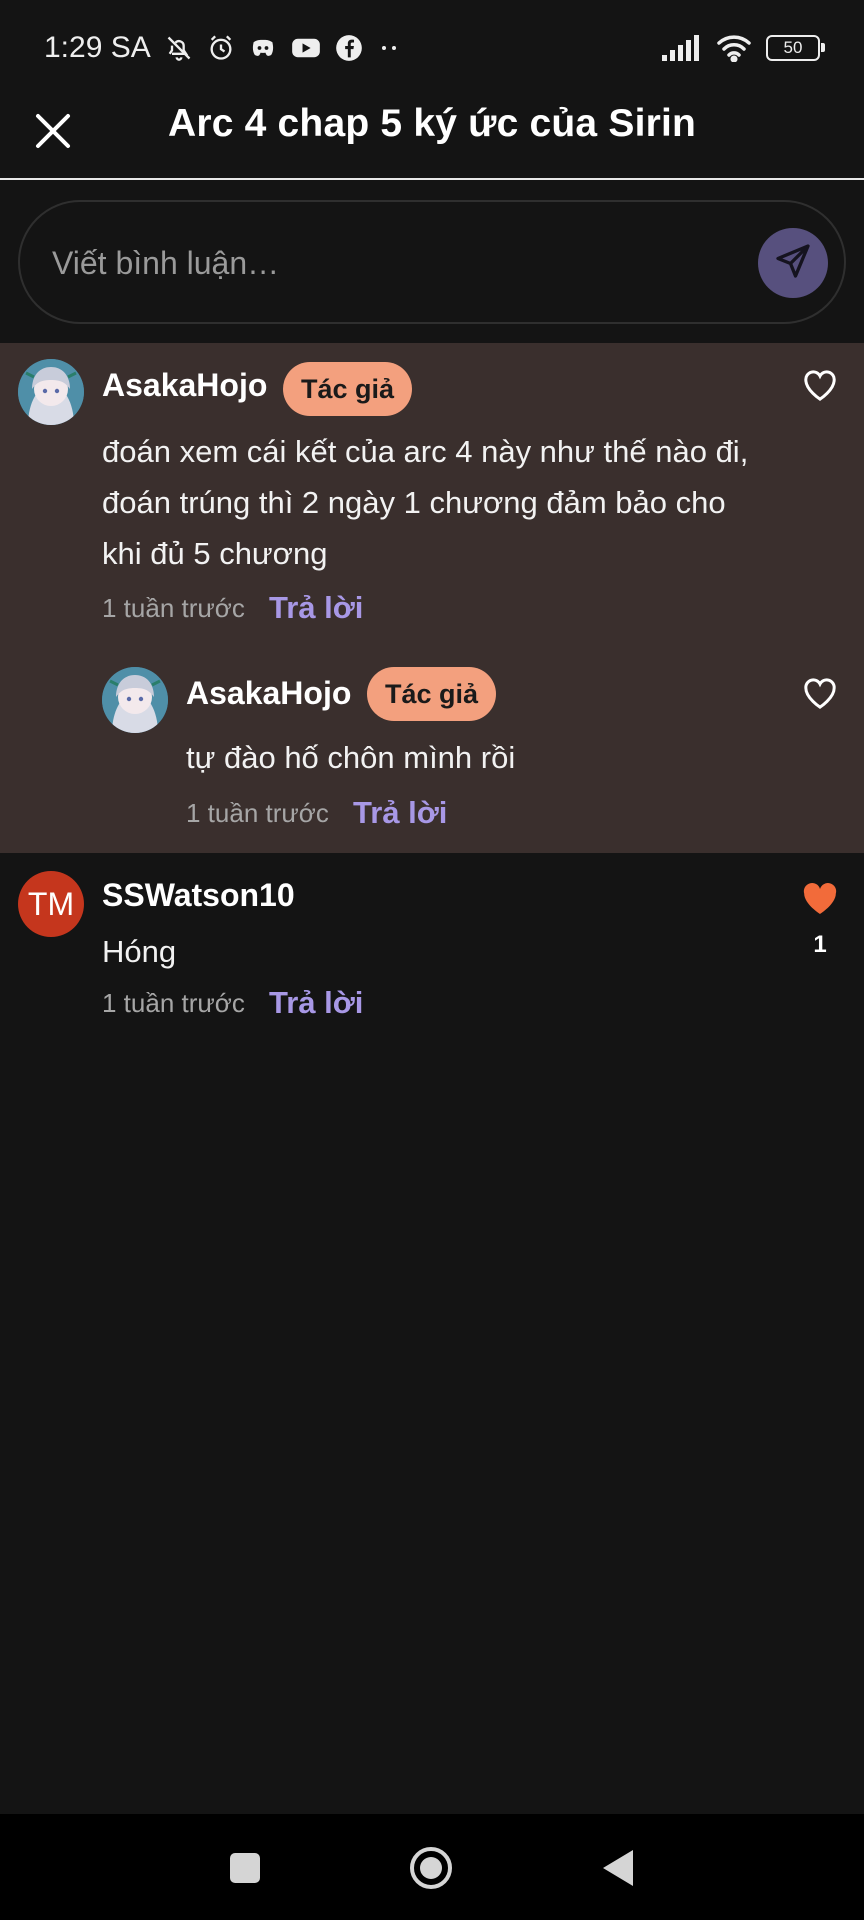 Image resolution: width=864 pixels, height=1920 pixels. I want to click on heart-filled-icon, so click(820, 899).